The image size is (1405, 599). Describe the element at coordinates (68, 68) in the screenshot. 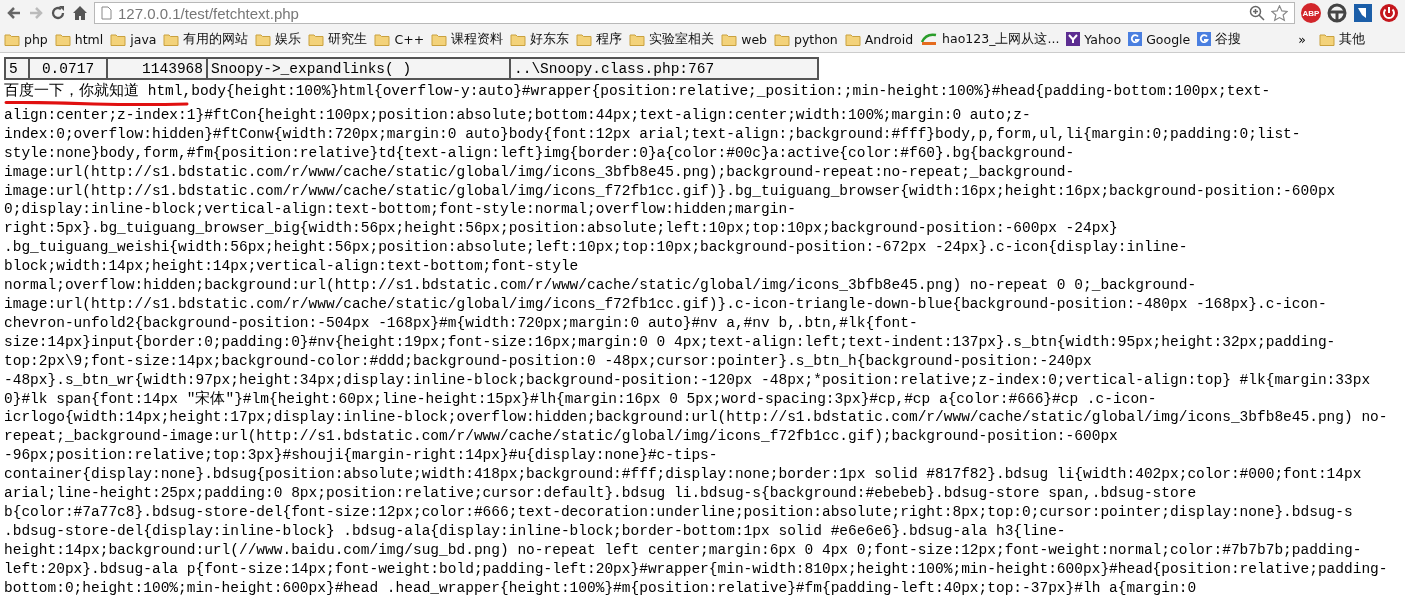

I see `table-cell: 0.0717` at that location.